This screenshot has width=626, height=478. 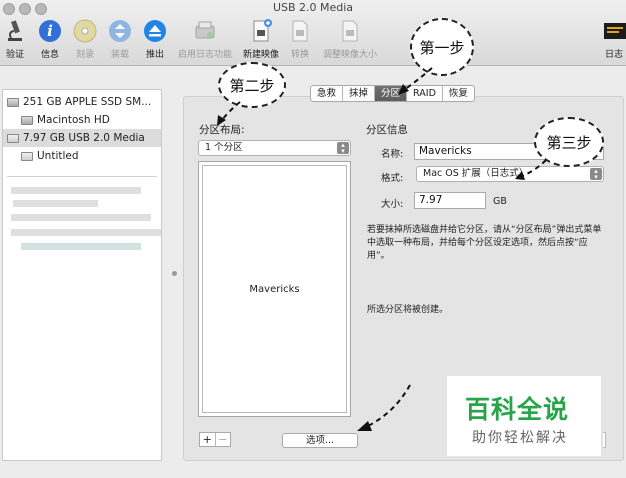 What do you see at coordinates (604, 440) in the screenshot?
I see `apply-button-edge` at bounding box center [604, 440].